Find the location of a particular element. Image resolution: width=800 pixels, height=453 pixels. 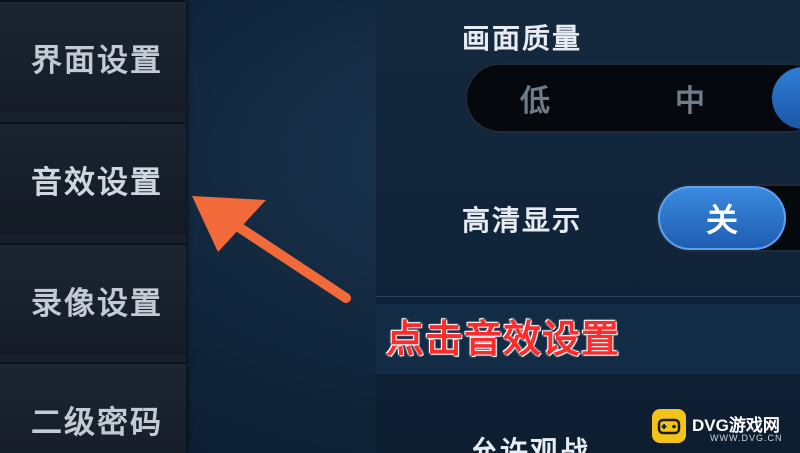

annotation-text: 点击音效设置 is located at coordinates (503, 339).